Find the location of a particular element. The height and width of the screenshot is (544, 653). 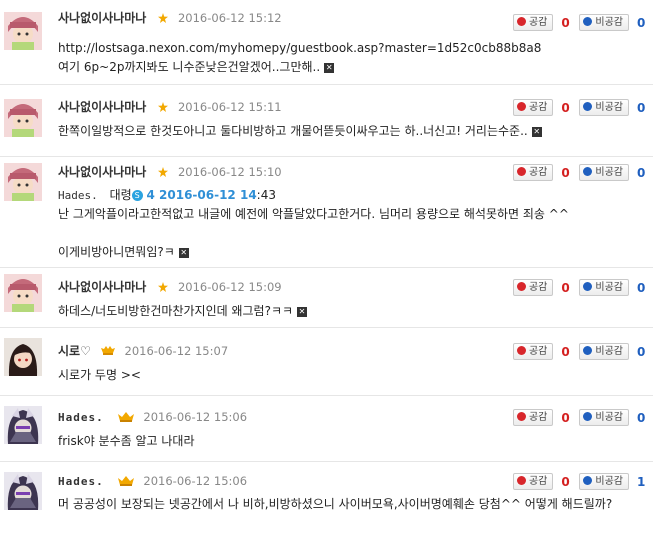

comment-date: 2016-06-12 15:11 is located at coordinates (229, 107).